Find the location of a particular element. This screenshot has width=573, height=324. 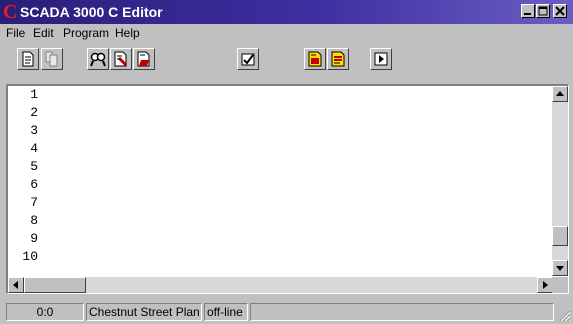

line-number: 5 is located at coordinates (34, 166).